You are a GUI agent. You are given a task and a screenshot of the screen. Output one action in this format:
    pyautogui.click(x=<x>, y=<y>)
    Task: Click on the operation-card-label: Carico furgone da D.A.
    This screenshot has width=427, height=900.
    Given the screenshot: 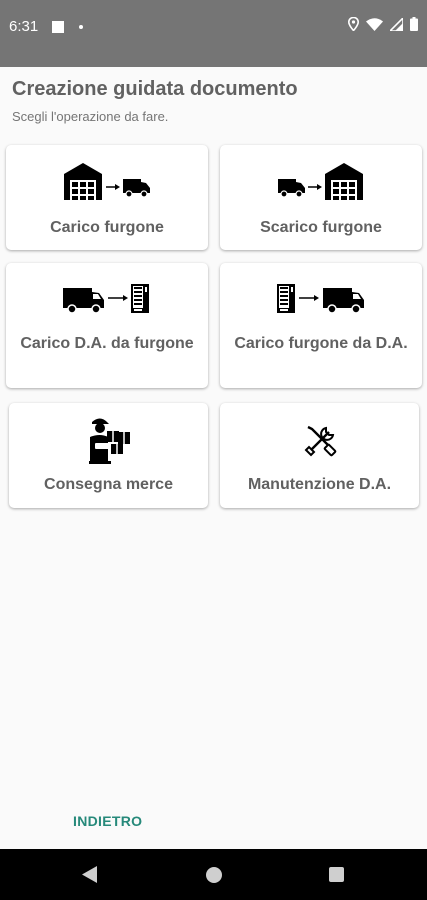 What is the action you would take?
    pyautogui.click(x=321, y=343)
    